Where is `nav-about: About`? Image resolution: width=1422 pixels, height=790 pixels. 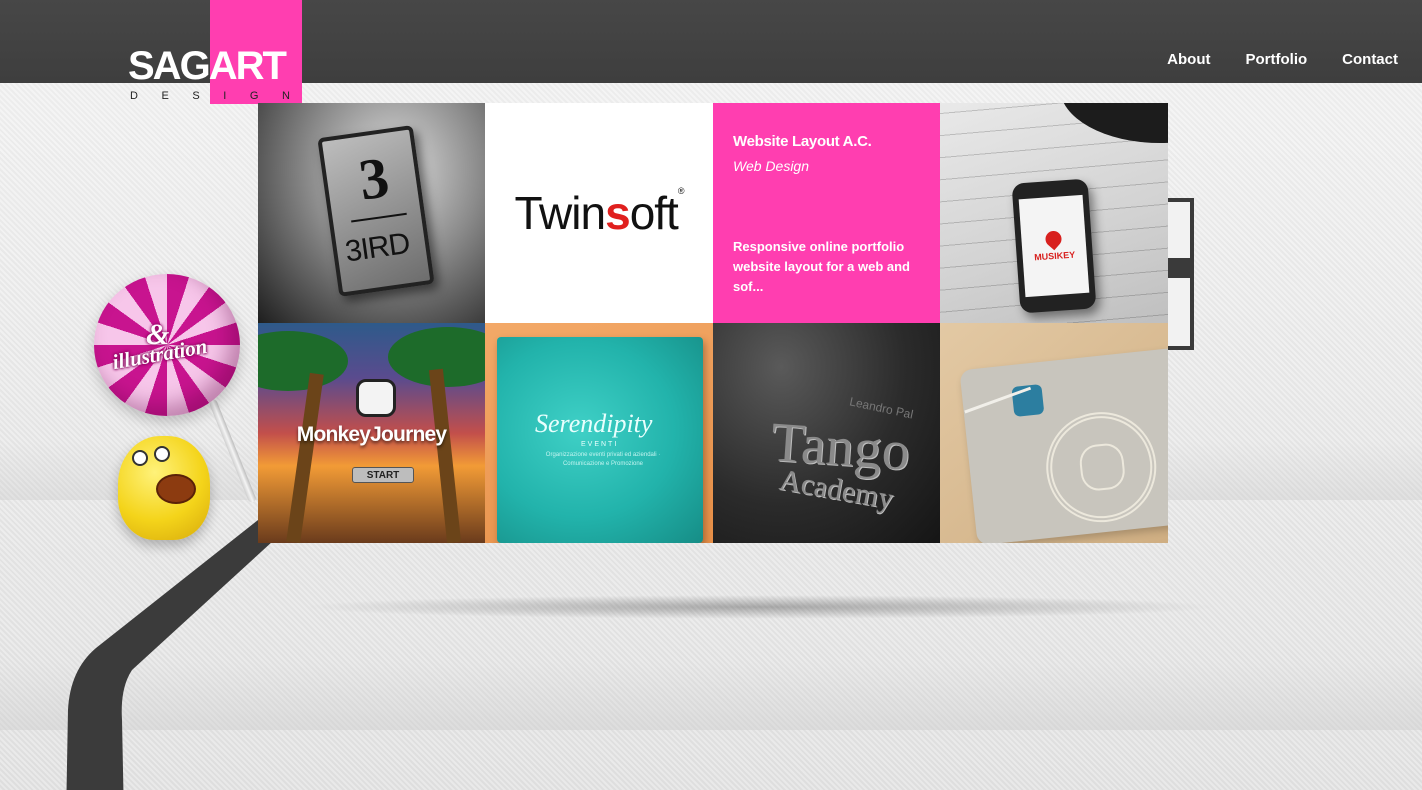
nav-about: About is located at coordinates (1188, 59).